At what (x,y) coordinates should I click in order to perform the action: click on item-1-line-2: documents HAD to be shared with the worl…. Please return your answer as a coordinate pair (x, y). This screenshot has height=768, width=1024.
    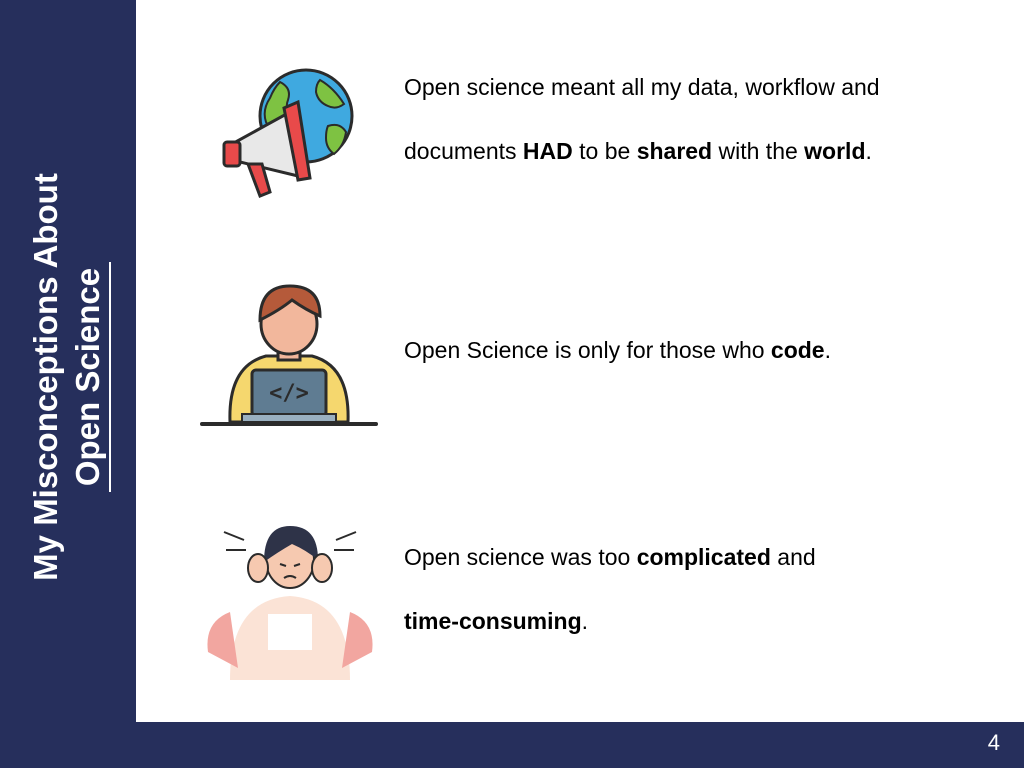
    Looking at the image, I should click on (638, 151).